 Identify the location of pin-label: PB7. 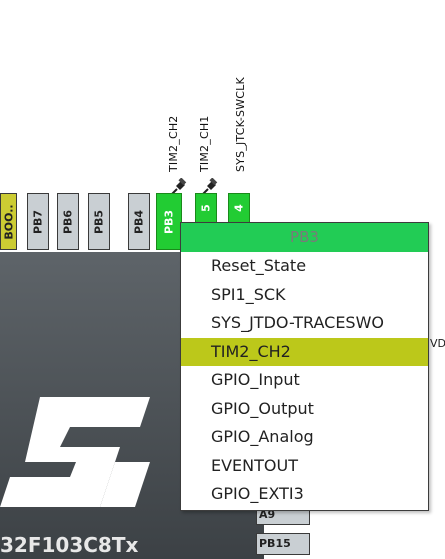
(38, 221).